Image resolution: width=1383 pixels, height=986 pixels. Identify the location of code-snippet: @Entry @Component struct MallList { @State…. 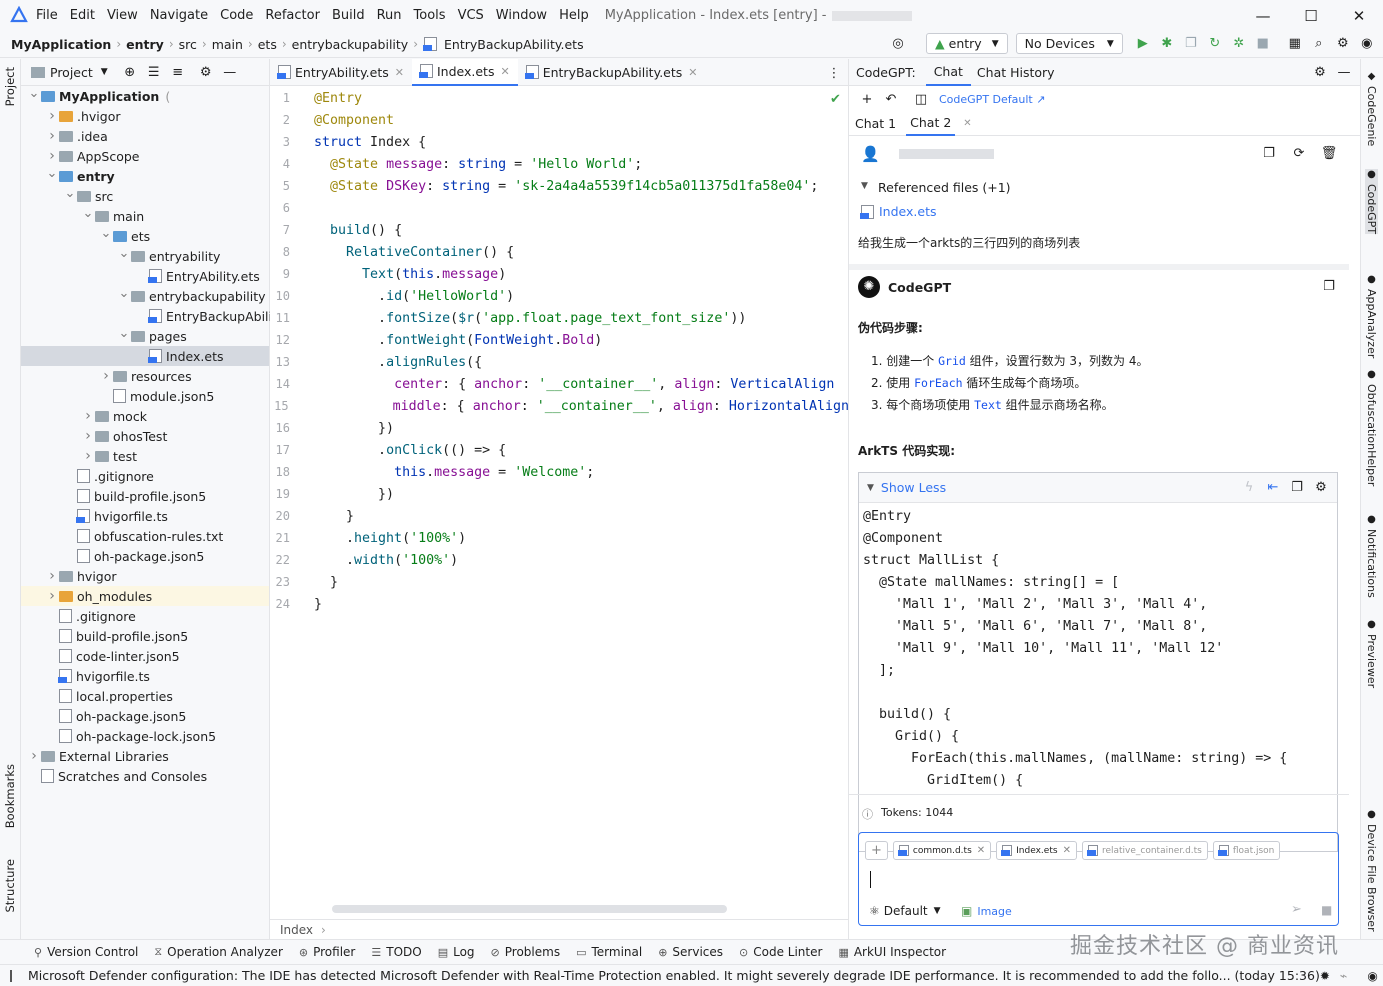
(1098, 647).